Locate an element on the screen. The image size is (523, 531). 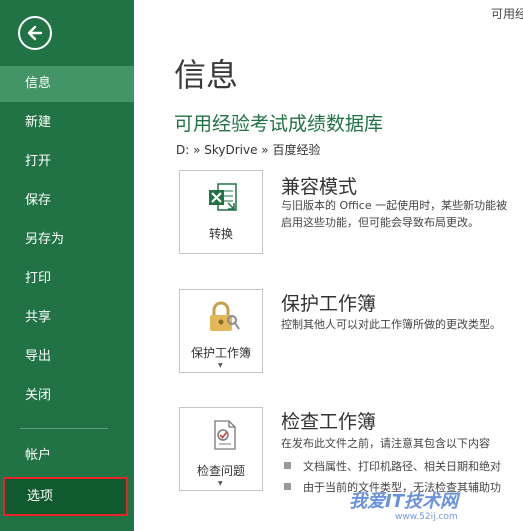
check-issues-button: 检查问题 ▼ is located at coordinates (221, 449).